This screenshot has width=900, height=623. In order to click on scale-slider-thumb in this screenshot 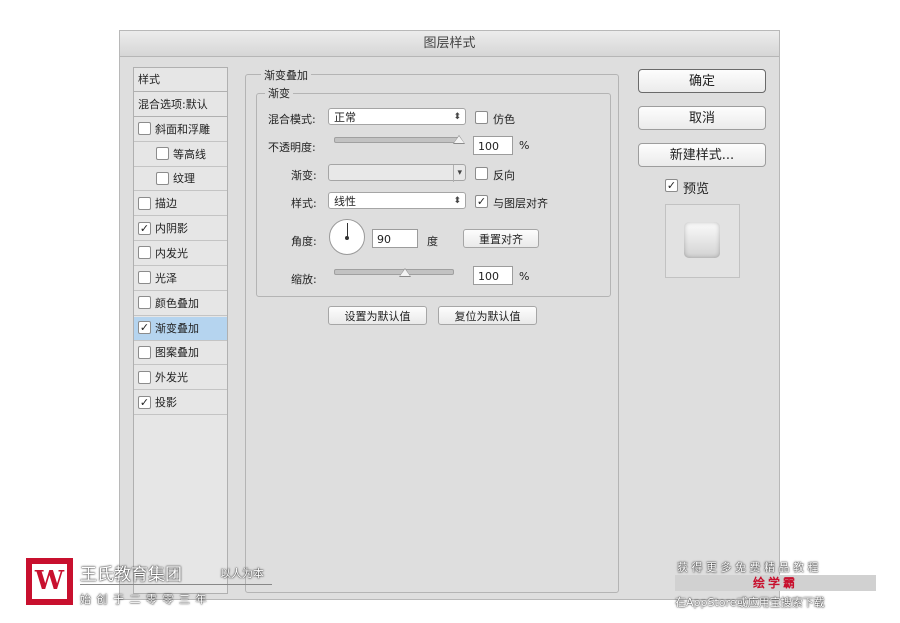, I will do `click(404, 272)`.